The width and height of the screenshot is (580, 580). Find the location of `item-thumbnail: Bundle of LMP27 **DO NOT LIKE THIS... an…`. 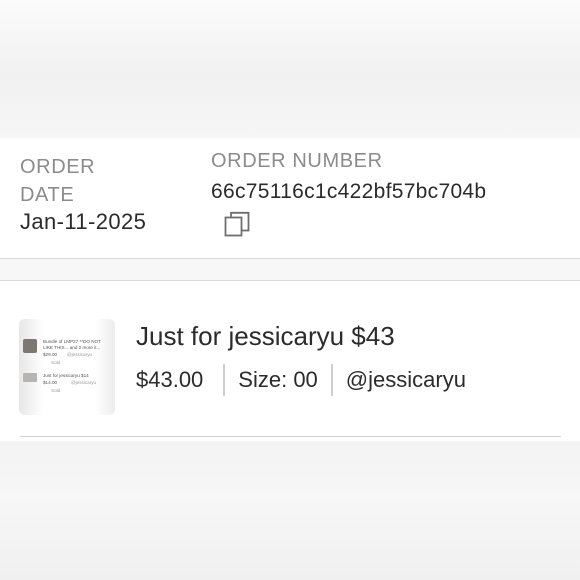

item-thumbnail: Bundle of LMP27 **DO NOT LIKE THIS... an… is located at coordinates (67, 367).